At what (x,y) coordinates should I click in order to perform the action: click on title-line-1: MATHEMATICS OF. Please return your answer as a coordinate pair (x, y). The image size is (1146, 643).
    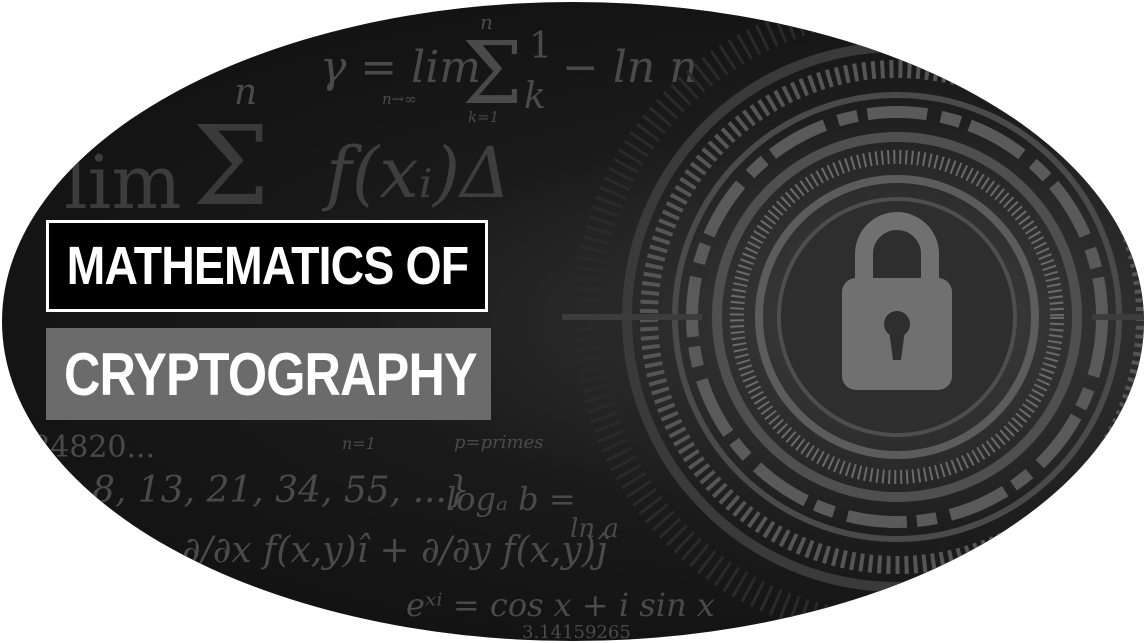
    Looking at the image, I should click on (267, 266).